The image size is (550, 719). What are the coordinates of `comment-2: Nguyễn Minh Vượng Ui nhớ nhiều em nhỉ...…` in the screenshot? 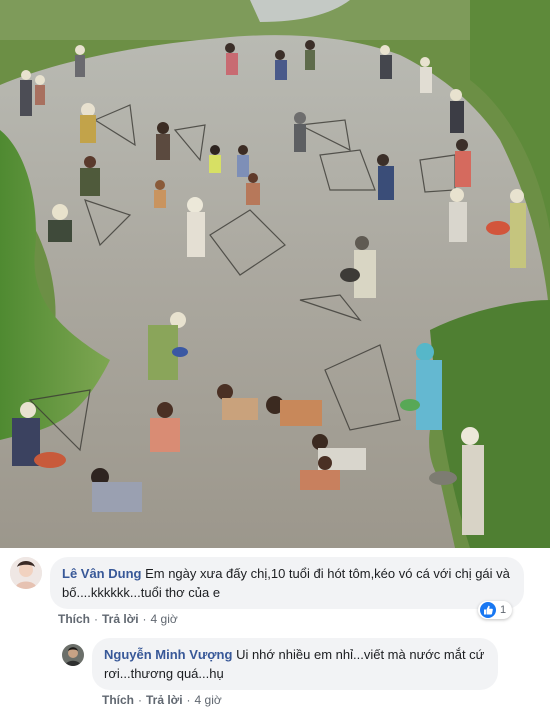 It's located at (280, 664).